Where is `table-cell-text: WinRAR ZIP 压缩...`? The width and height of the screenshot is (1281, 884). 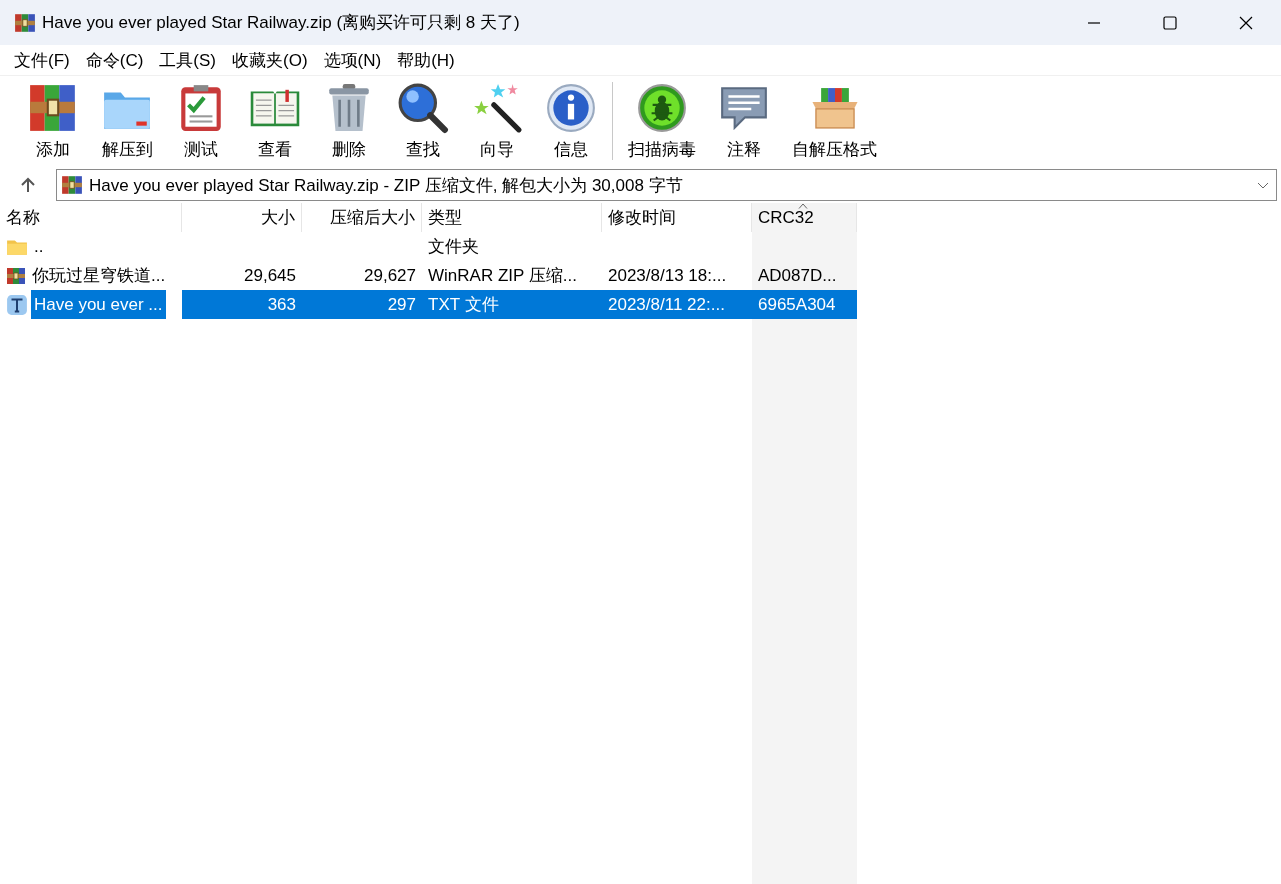 table-cell-text: WinRAR ZIP 压缩... is located at coordinates (502, 276).